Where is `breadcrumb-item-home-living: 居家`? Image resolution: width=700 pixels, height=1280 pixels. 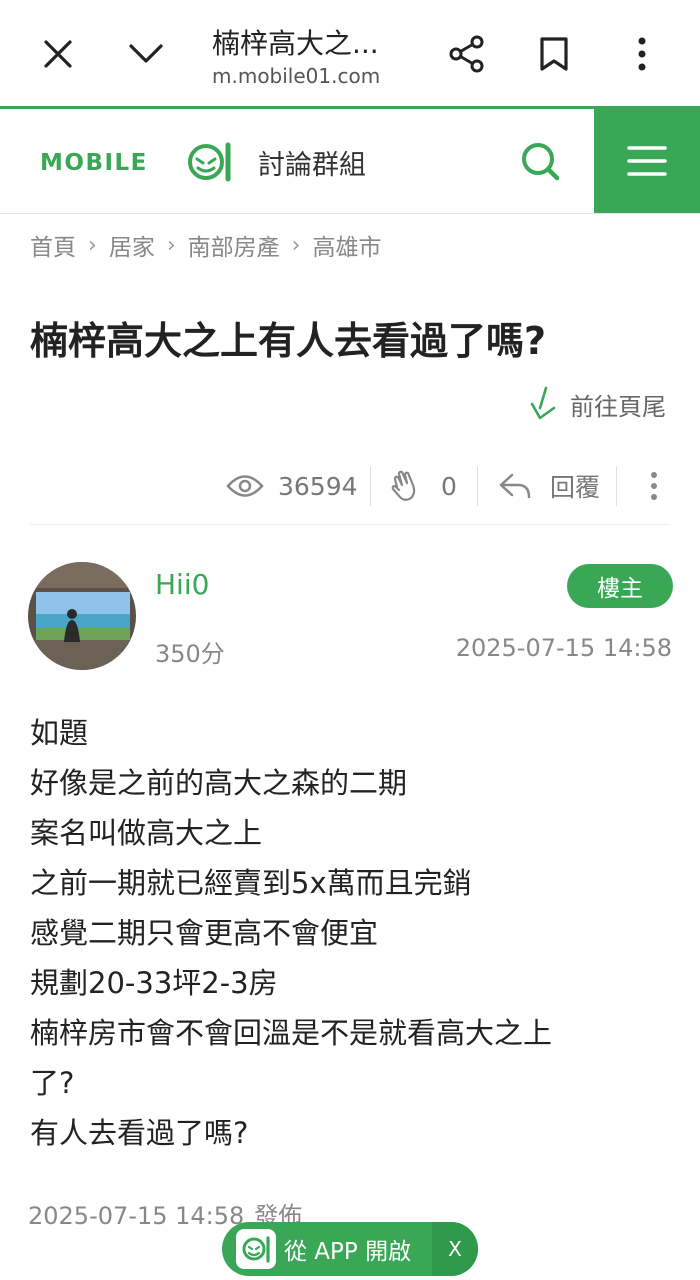
breadcrumb-item-home-living: 居家 is located at coordinates (132, 245).